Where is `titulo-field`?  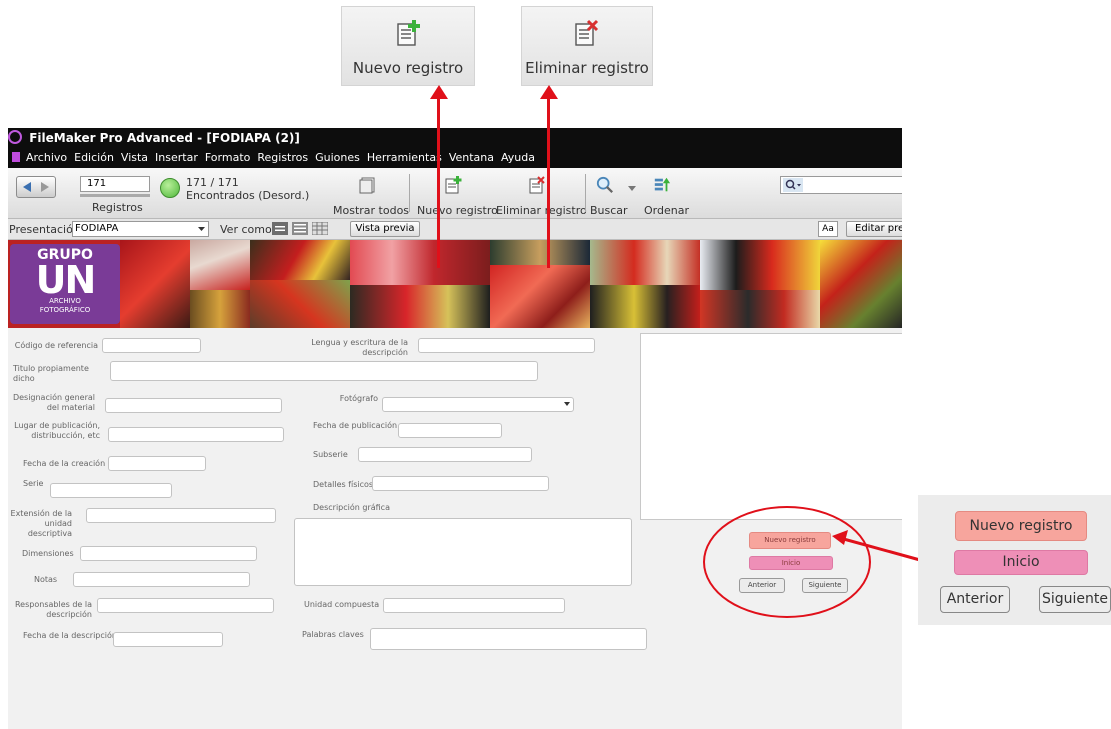
titulo-field is located at coordinates (324, 371).